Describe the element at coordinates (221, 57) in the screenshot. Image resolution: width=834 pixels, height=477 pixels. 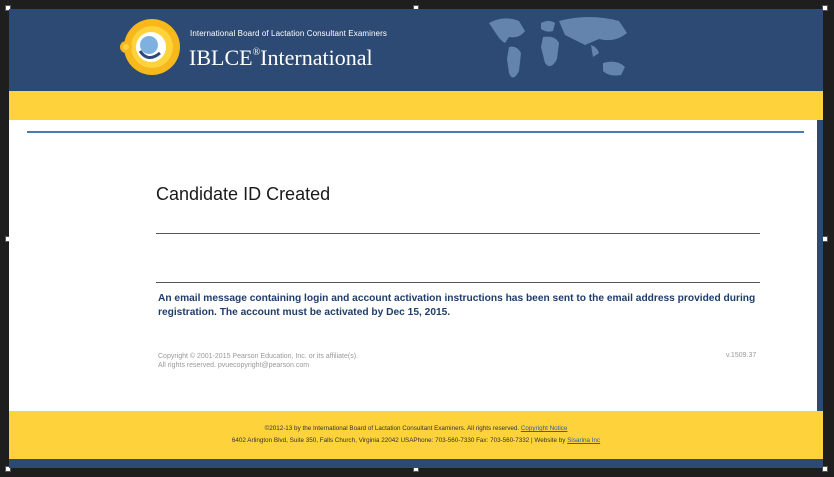
I see `brand-main: IBLCE` at that location.